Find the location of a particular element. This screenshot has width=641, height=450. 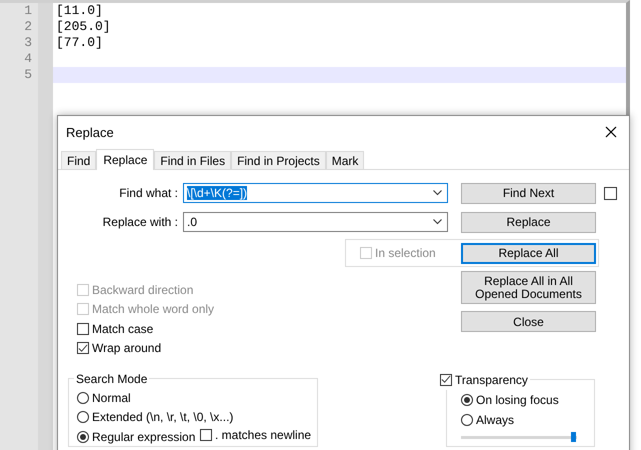

line-number: 3 is located at coordinates (28, 43).